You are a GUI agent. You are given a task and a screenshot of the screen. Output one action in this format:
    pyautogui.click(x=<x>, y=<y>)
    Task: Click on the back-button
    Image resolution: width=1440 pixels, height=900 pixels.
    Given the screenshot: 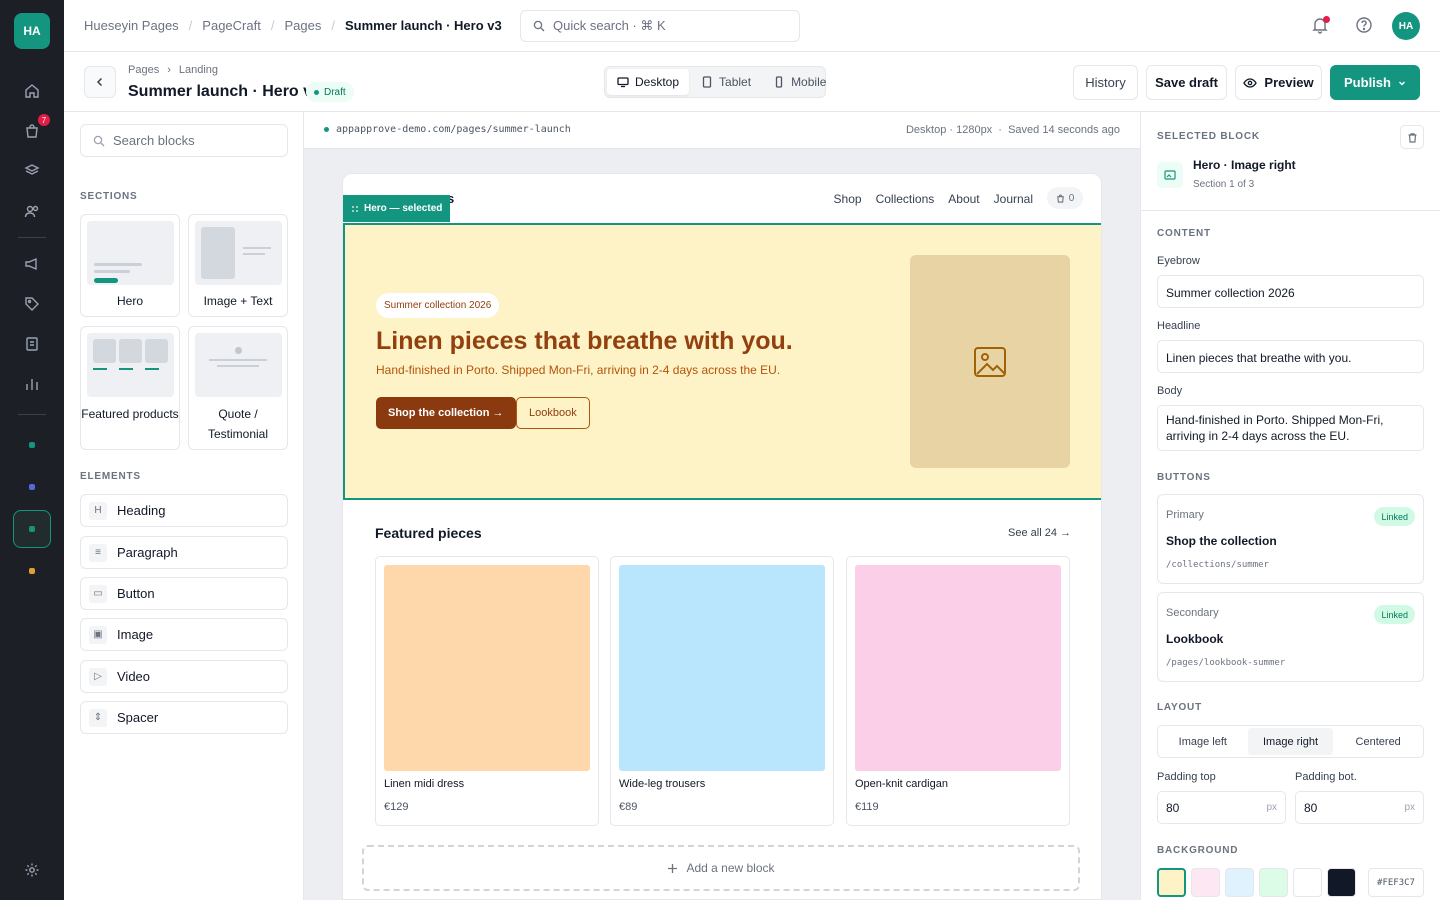 What is the action you would take?
    pyautogui.click(x=100, y=82)
    